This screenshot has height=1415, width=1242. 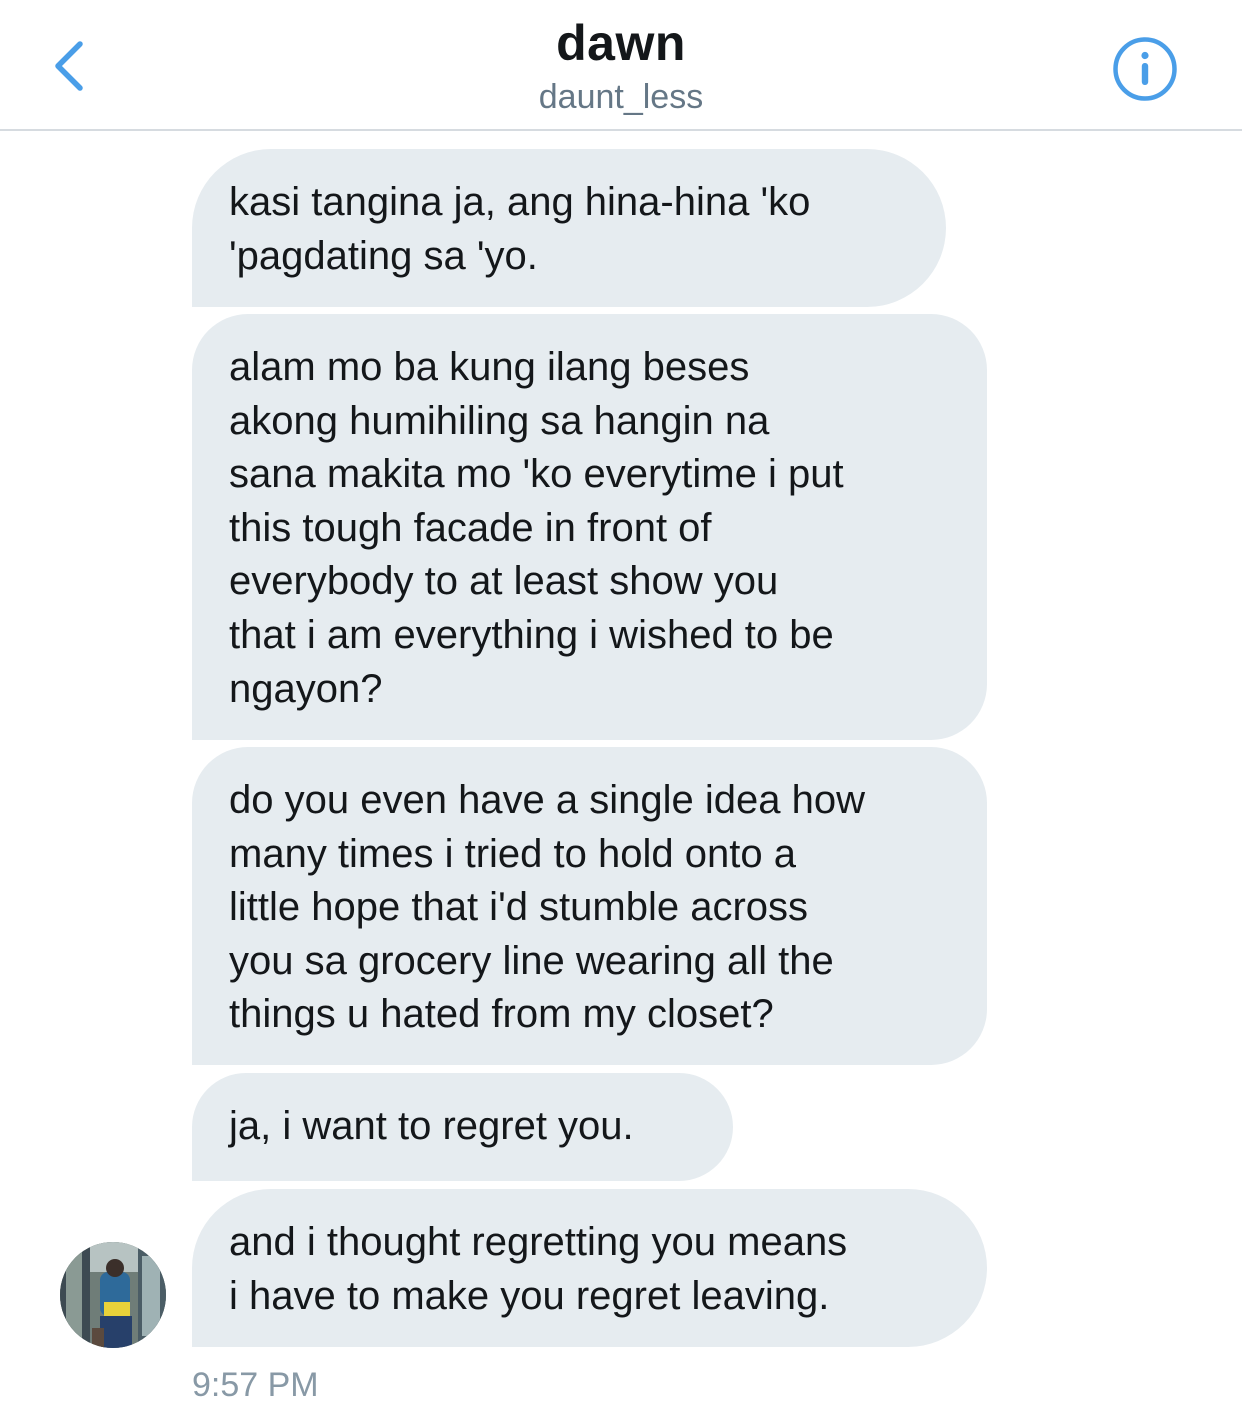 I want to click on conversation-handle: daunt_less, so click(x=621, y=97).